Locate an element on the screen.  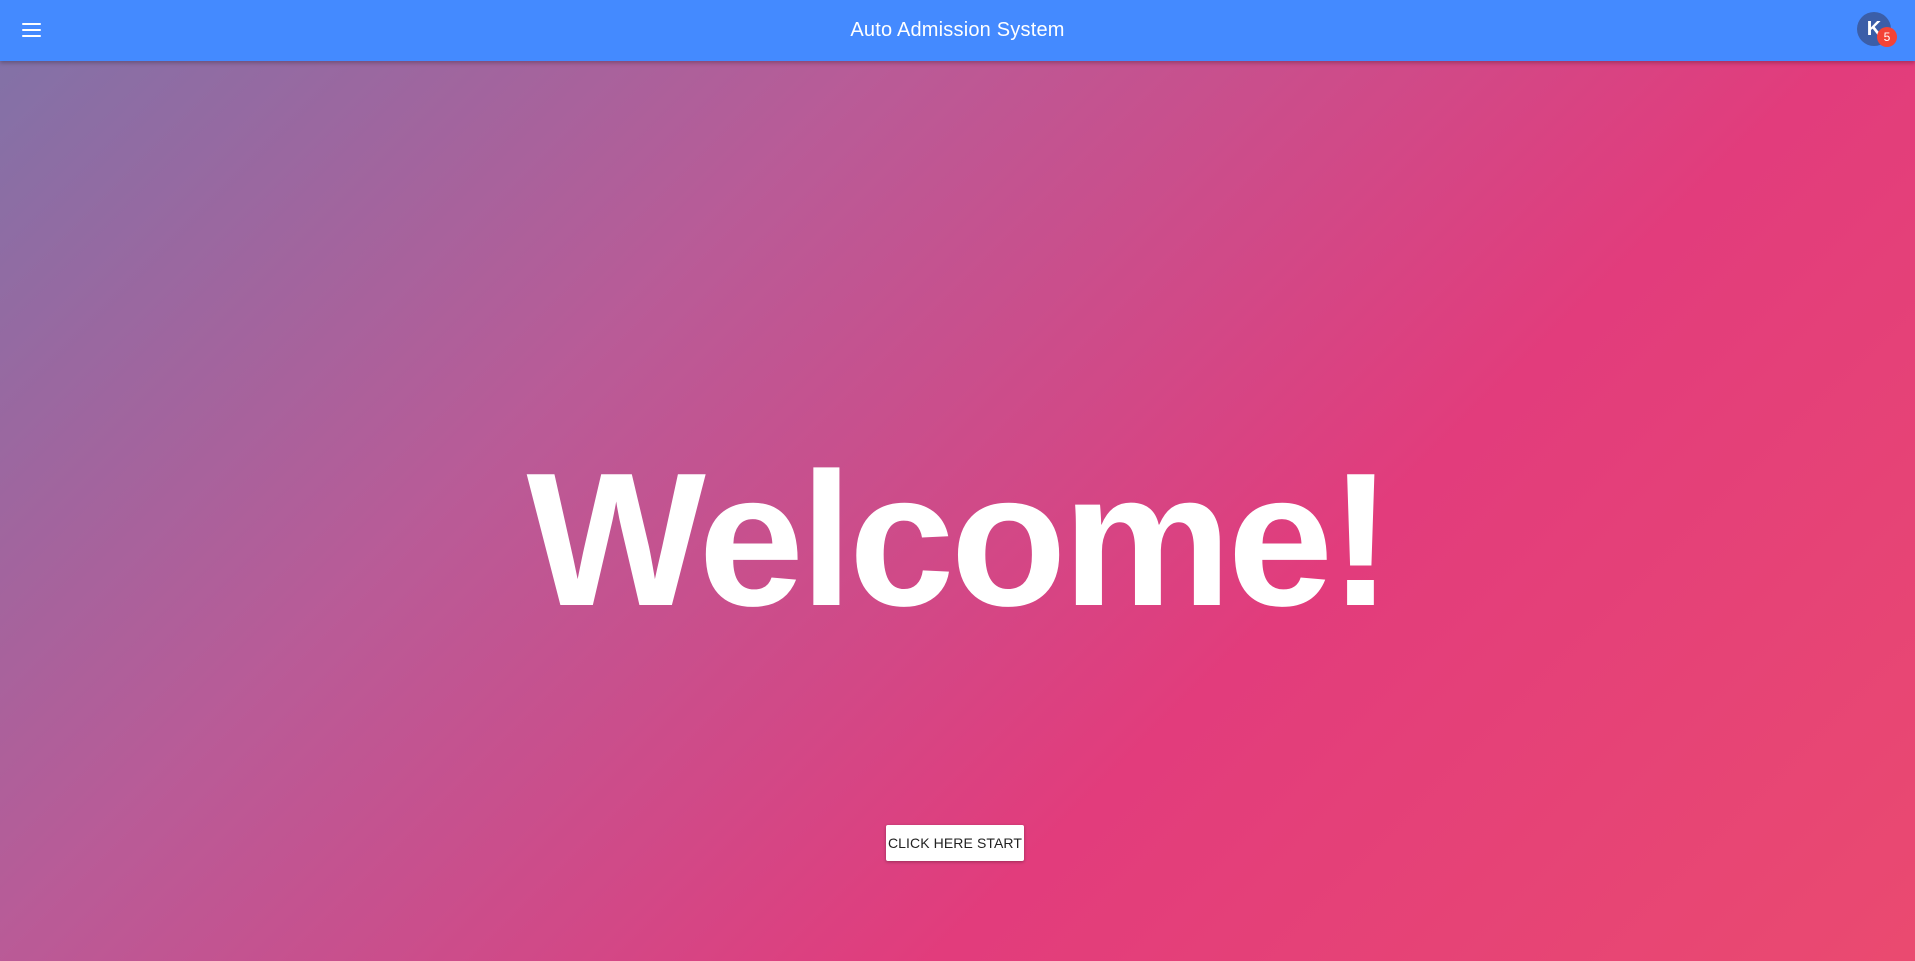
app-bar: Auto Admission System K 5 is located at coordinates (957, 30).